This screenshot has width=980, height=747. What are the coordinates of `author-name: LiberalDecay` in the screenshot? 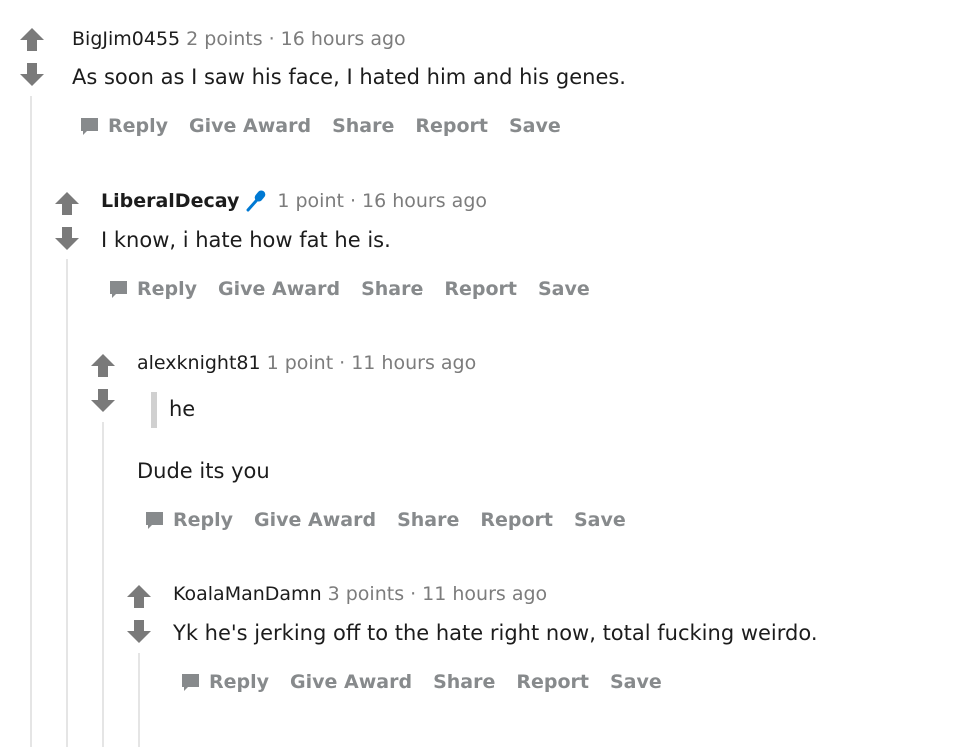 It's located at (170, 201).